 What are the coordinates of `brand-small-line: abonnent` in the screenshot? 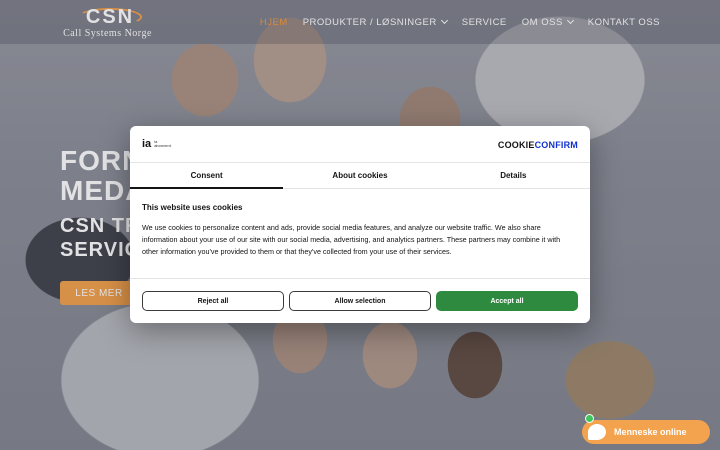 It's located at (162, 145).